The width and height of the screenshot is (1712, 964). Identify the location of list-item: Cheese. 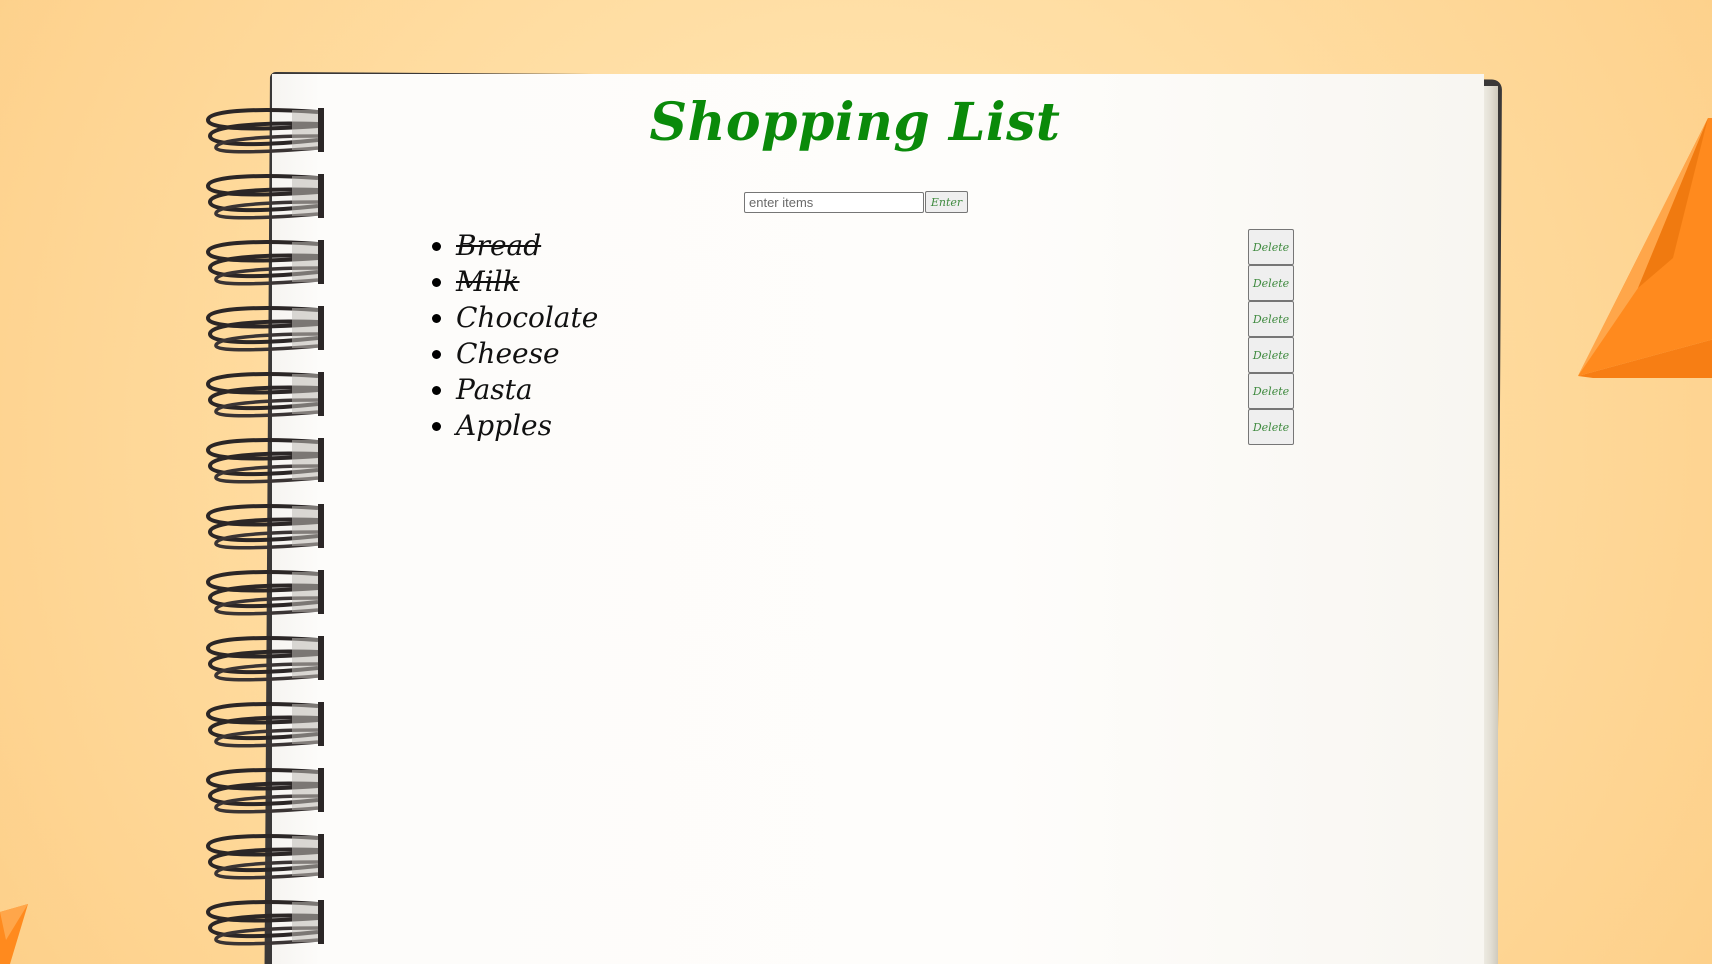
(515, 354).